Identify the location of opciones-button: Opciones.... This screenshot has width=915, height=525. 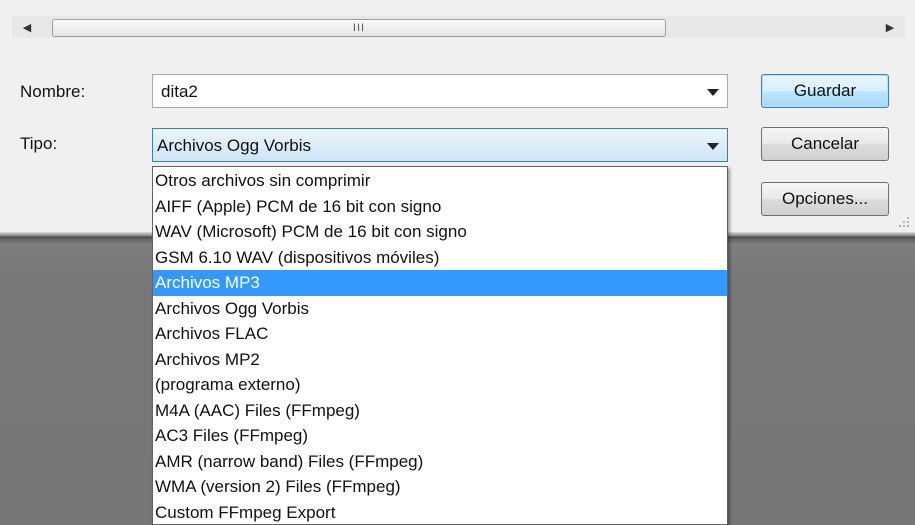
(825, 199).